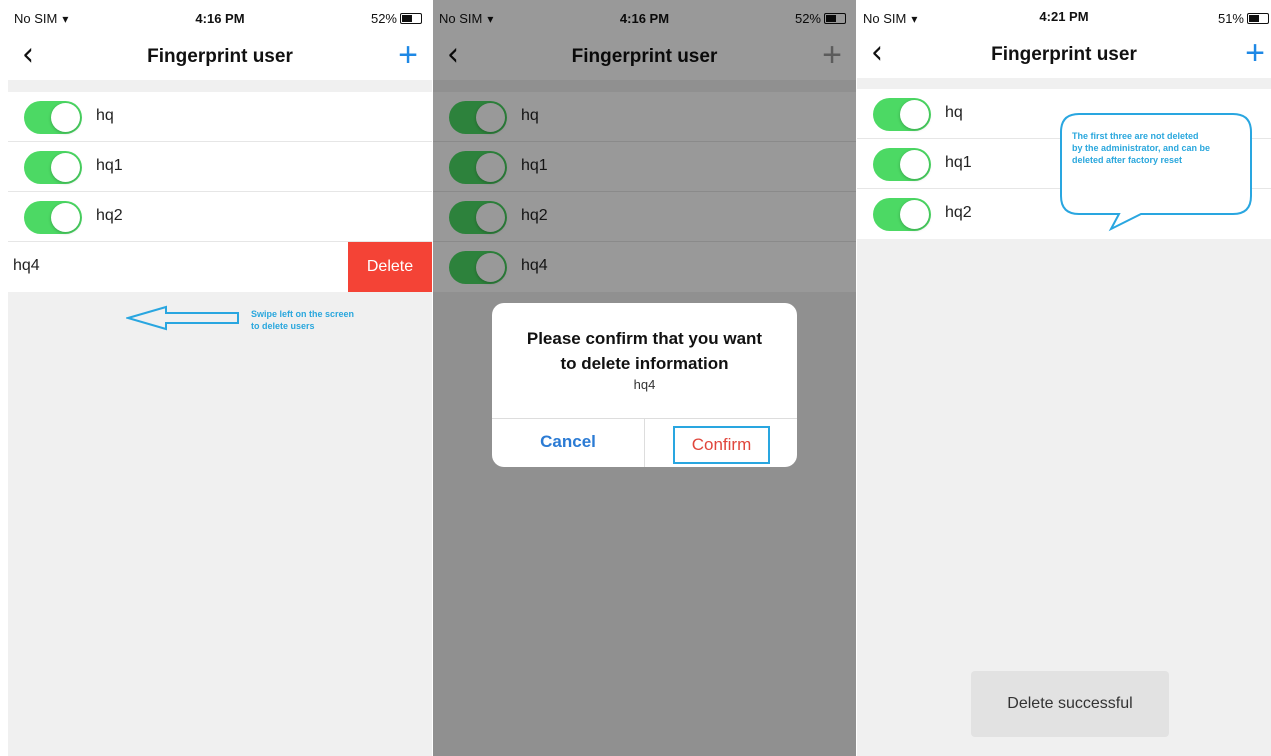 This screenshot has width=1271, height=756. Describe the element at coordinates (26, 265) in the screenshot. I see `user-name: hq4` at that location.